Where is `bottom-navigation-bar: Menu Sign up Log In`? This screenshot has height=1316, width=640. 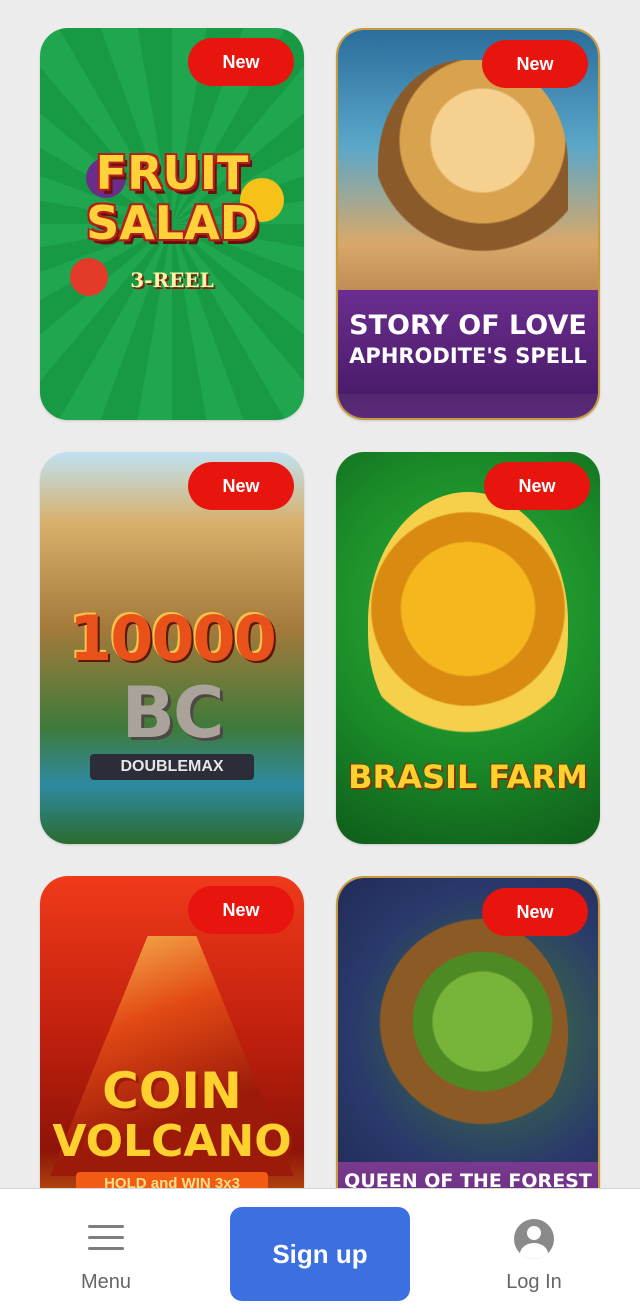
bottom-navigation-bar: Menu Sign up Log In is located at coordinates (320, 1252).